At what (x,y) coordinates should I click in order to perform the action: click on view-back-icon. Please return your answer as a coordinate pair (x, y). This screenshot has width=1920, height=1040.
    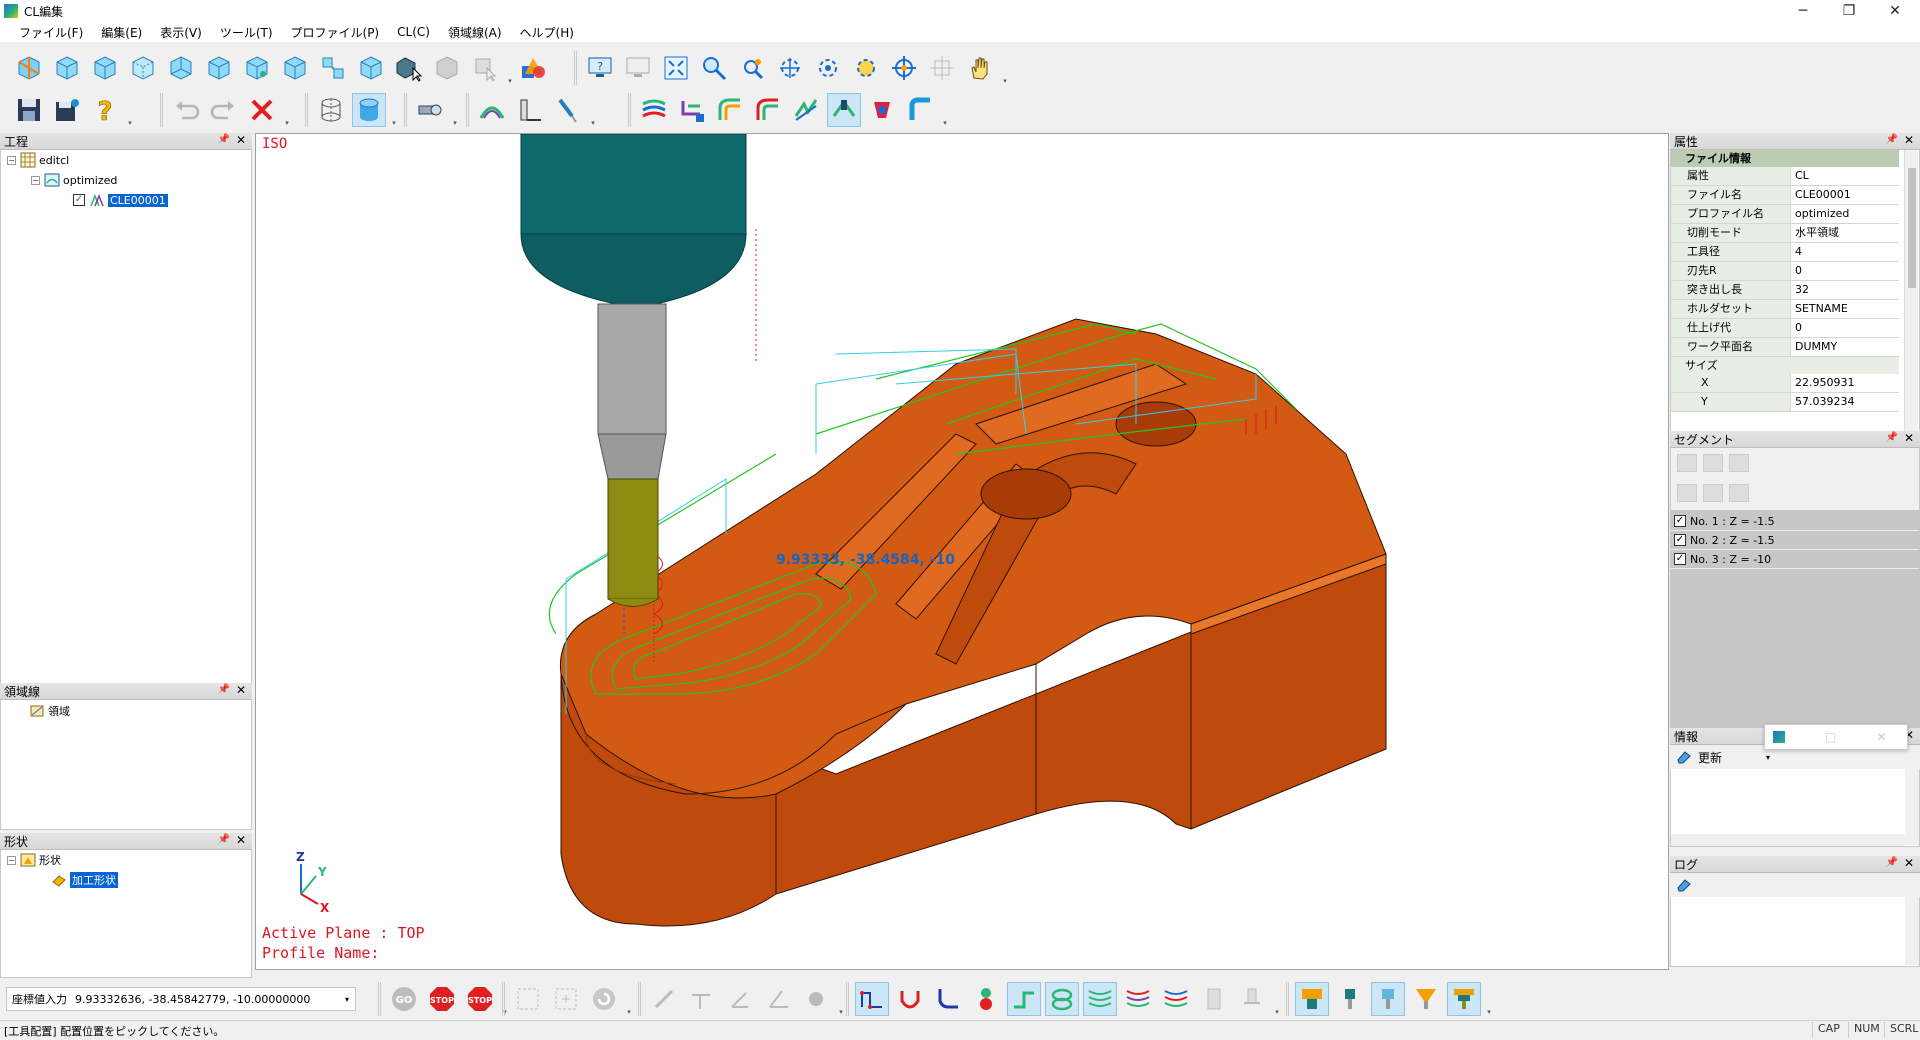
    Looking at the image, I should click on (105, 68).